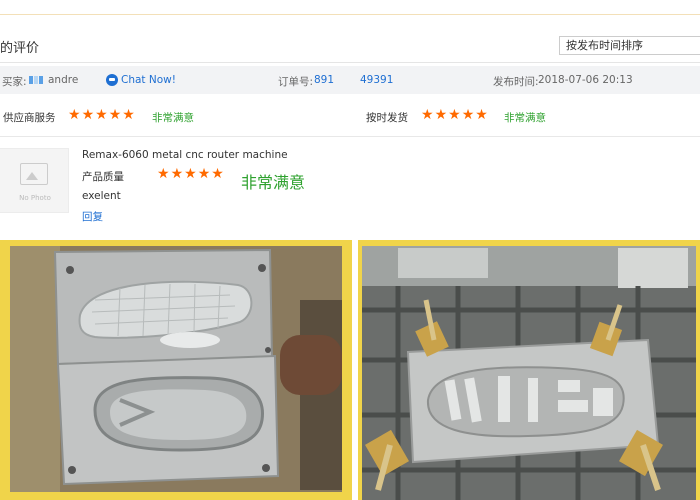 Image resolution: width=700 pixels, height=500 pixels. Describe the element at coordinates (148, 80) in the screenshot. I see `chat-now-link: Chat Now!` at that location.